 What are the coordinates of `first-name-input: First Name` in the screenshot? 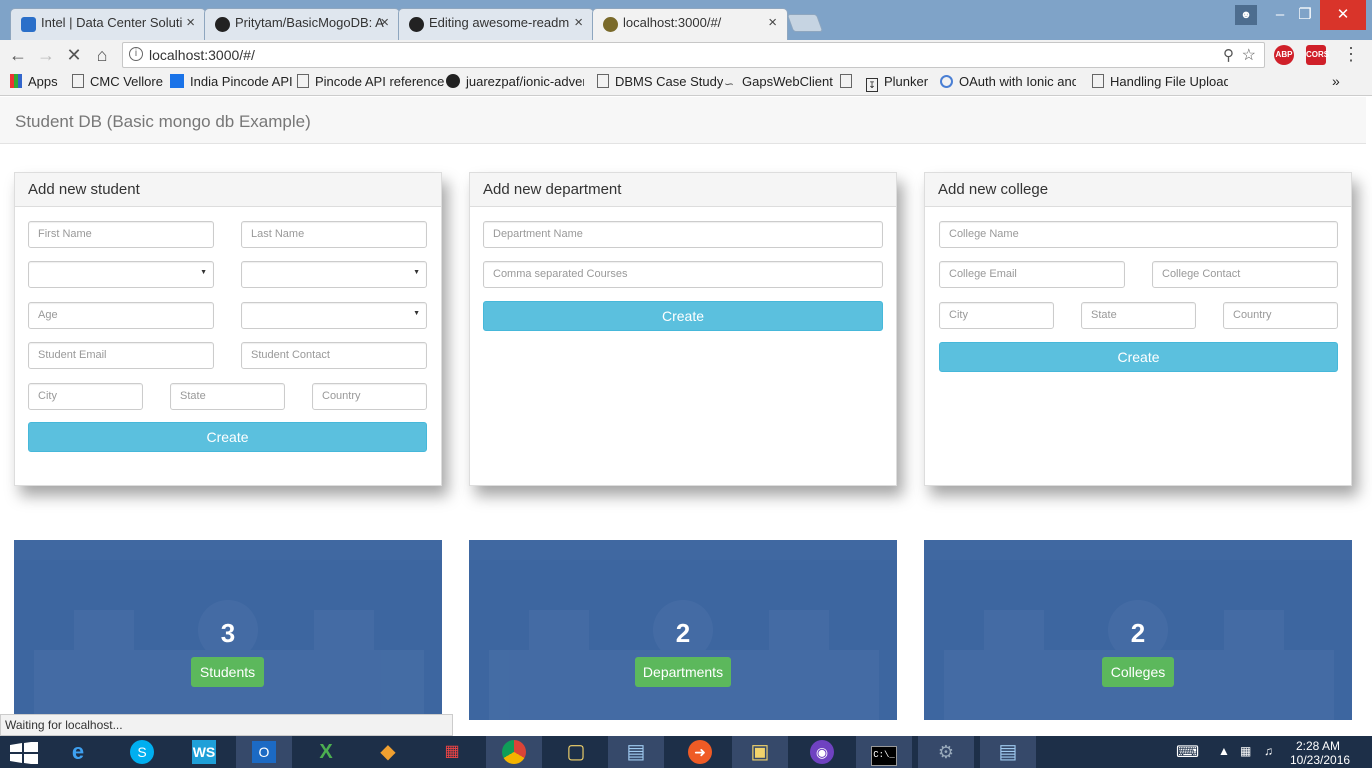 It's located at (121, 234).